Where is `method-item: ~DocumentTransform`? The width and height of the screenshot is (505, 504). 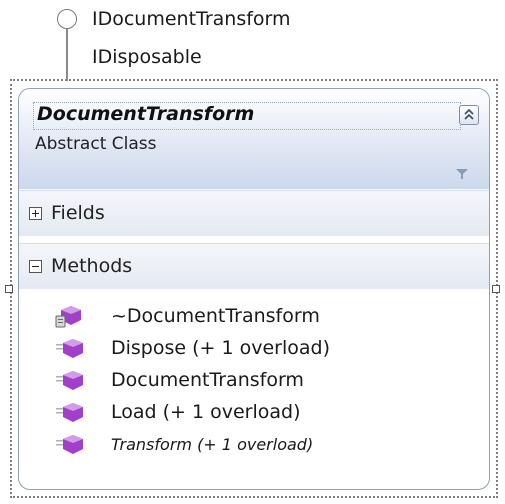 method-item: ~DocumentTransform is located at coordinates (265, 317).